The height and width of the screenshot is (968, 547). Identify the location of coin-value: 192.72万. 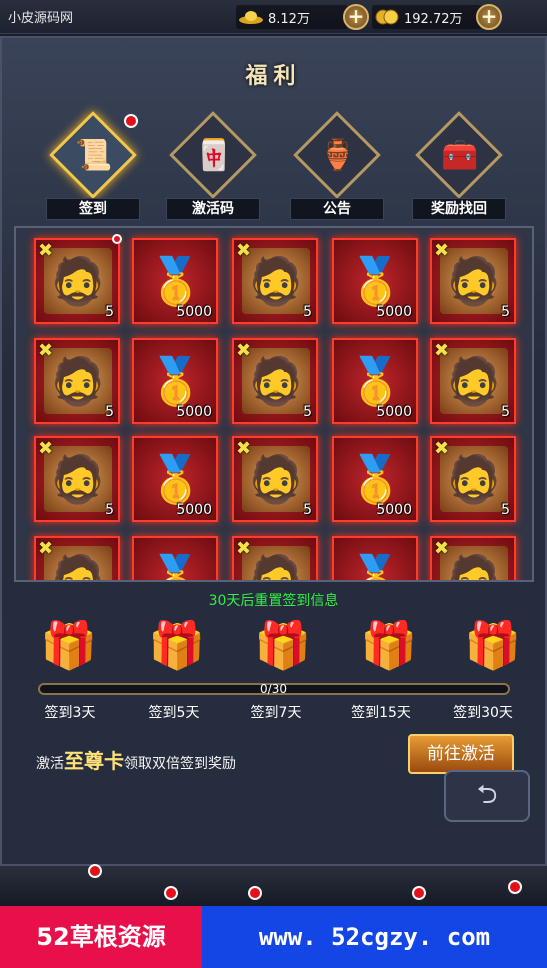
(433, 19).